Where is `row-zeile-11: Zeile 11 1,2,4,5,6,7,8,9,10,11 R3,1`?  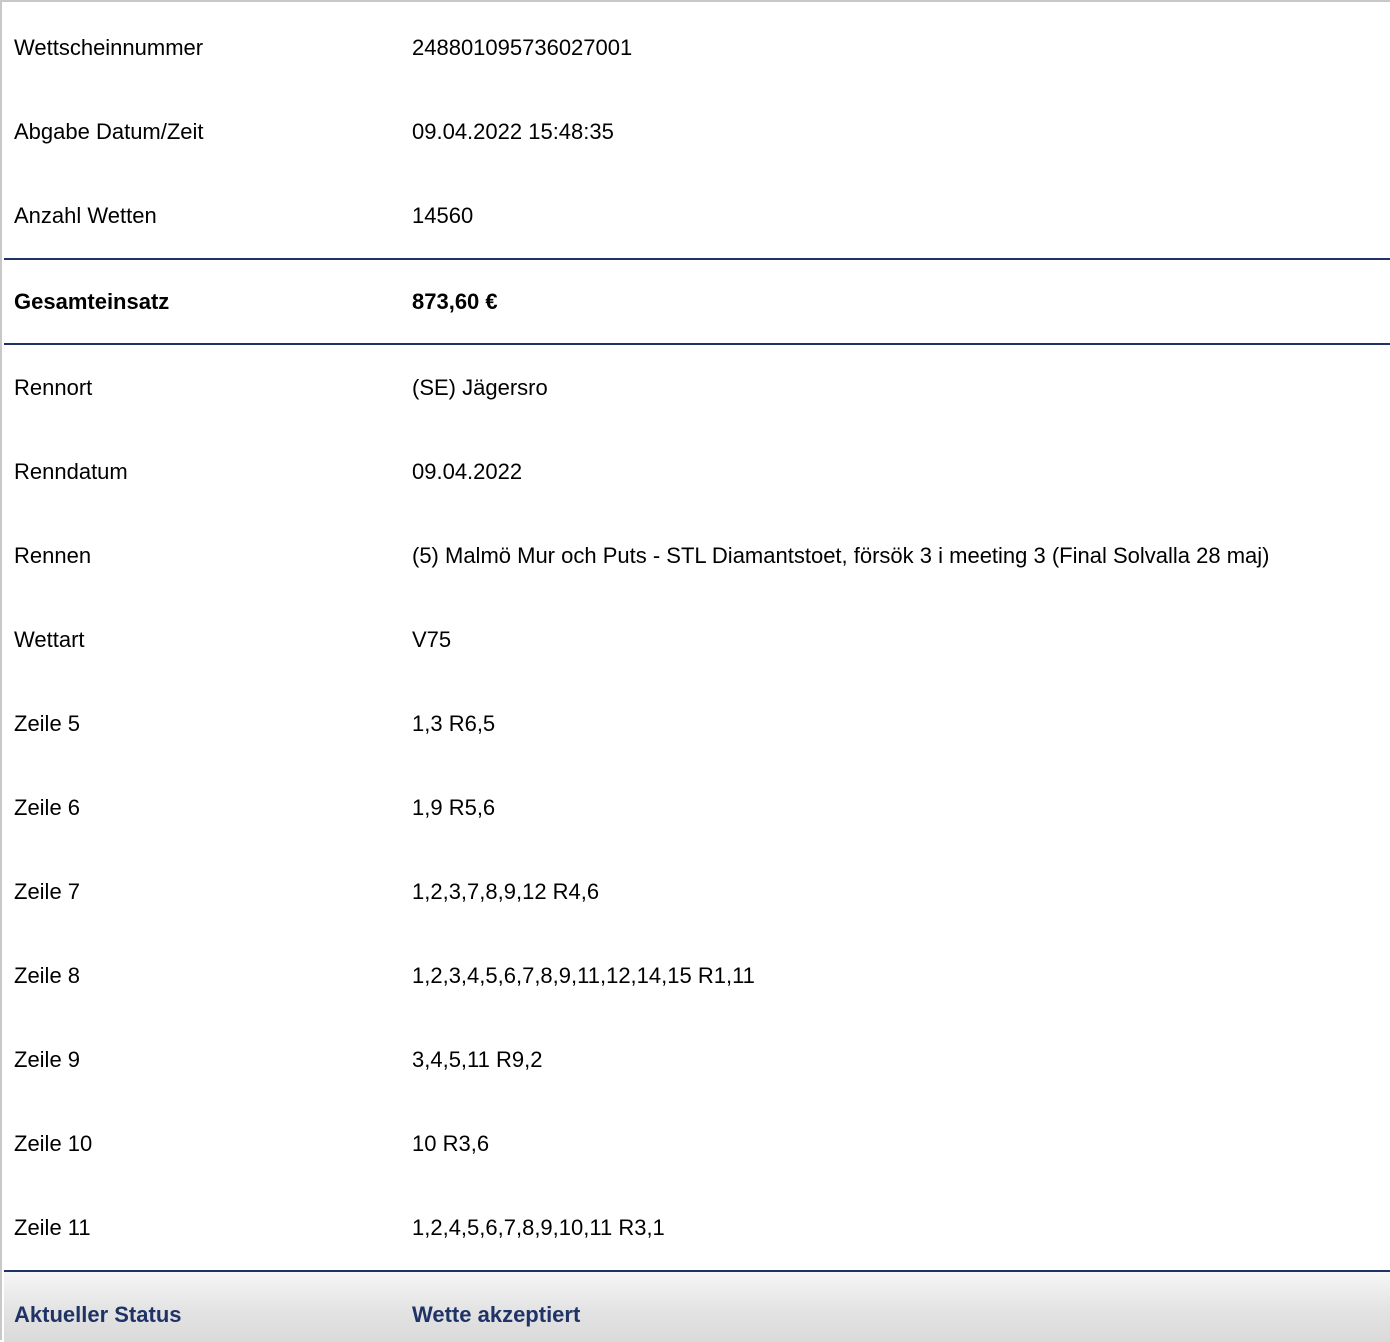 row-zeile-11: Zeile 11 1,2,4,5,6,7,8,9,10,11 R3,1 is located at coordinates (697, 1226).